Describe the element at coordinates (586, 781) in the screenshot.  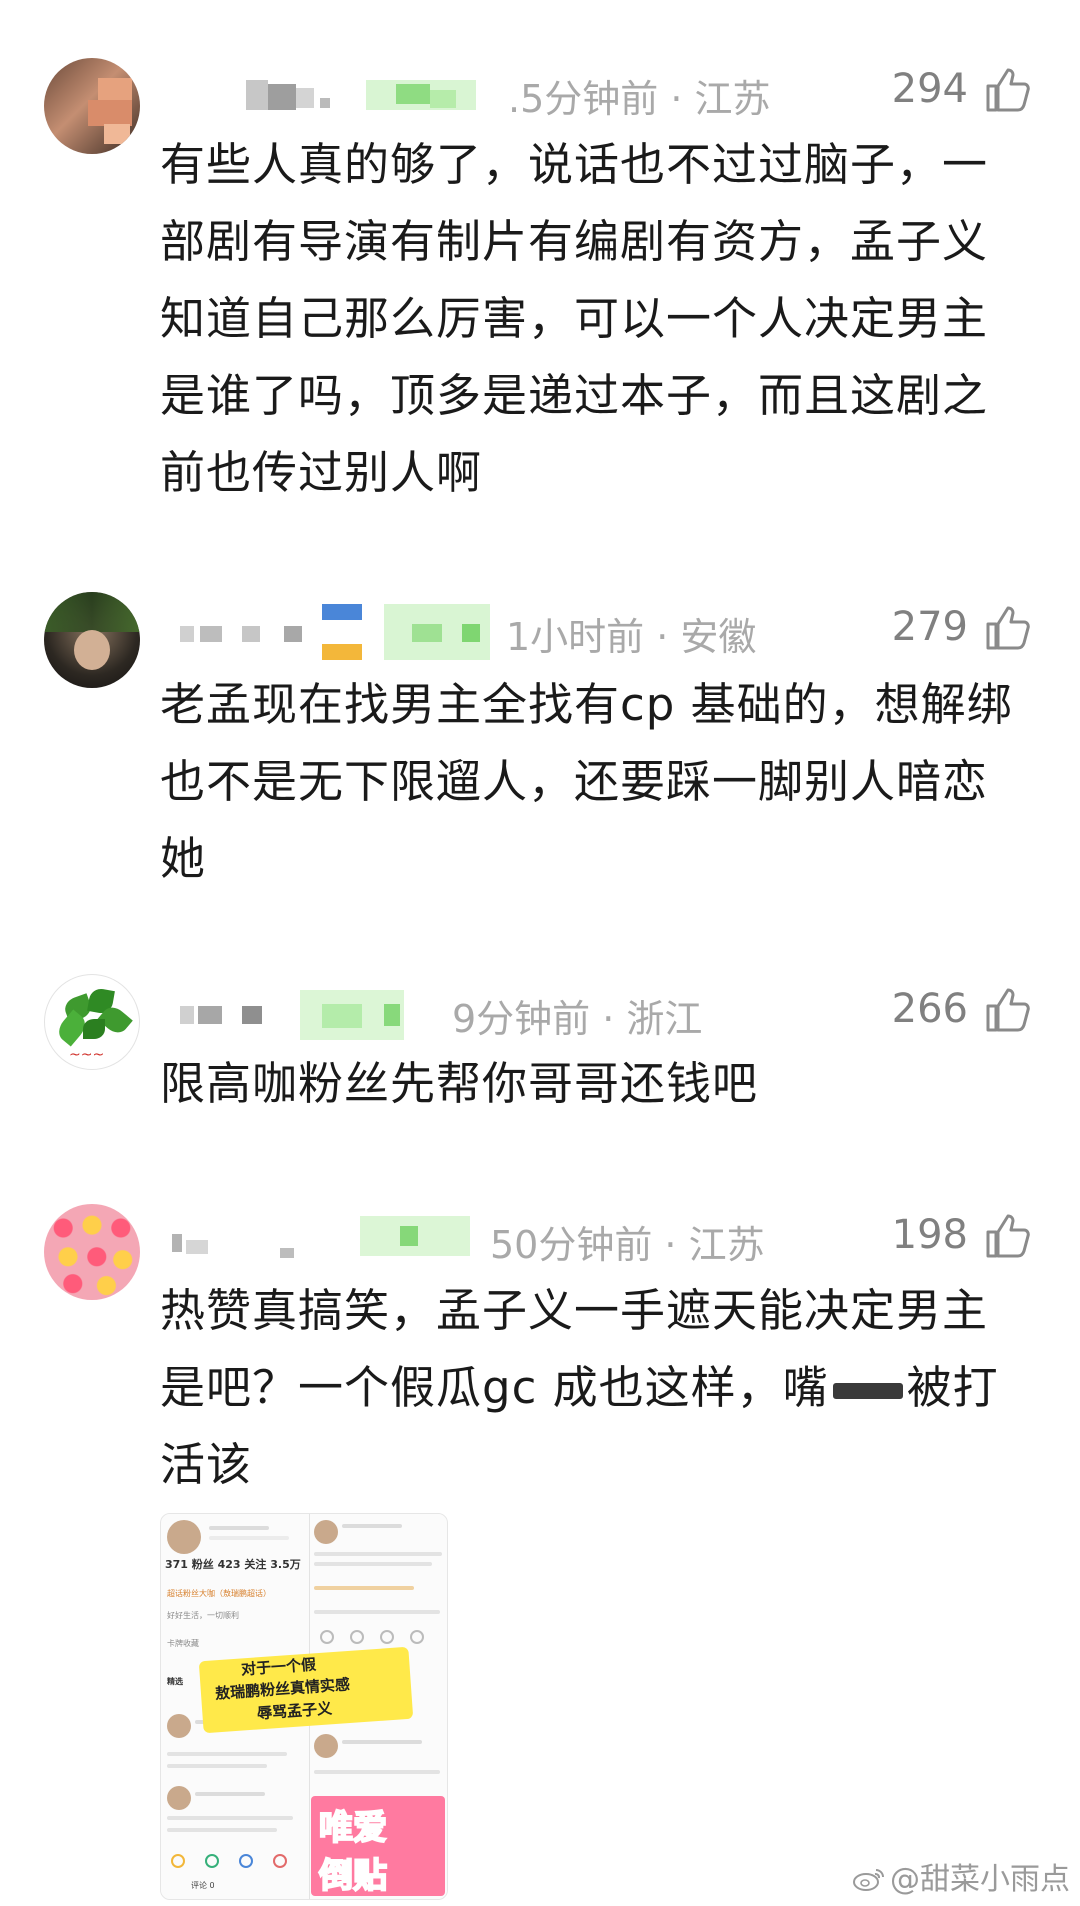
I see `comment-text: 老孟现在找男主全找有cp 基础的，想解绑也不是无下限遛人，还要踩一脚别人暗恋她` at that location.